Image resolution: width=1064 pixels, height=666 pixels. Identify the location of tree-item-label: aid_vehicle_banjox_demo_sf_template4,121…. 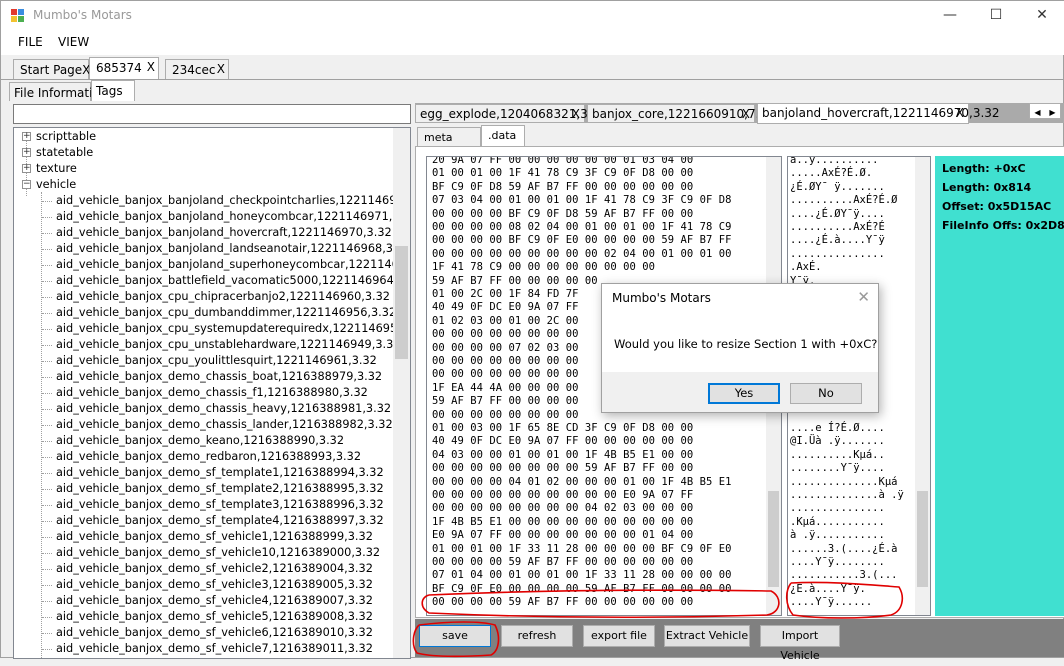
(220, 520).